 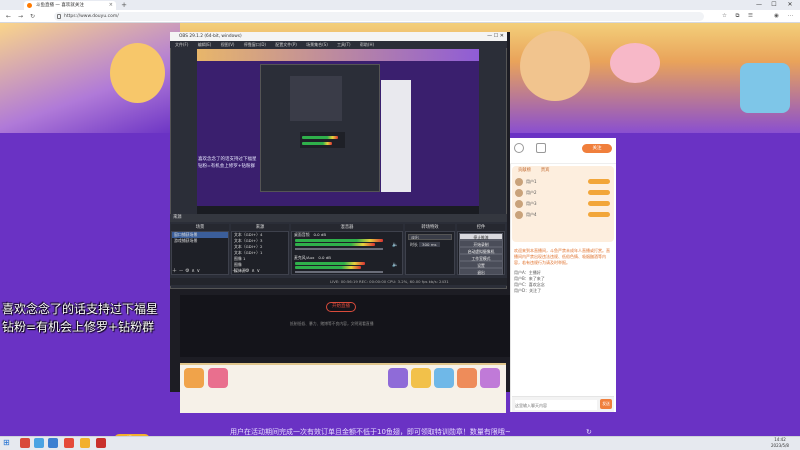 I want to click on scene-toolbar: ＋ － ⚙ ∧ ∨, so click(x=200, y=271).